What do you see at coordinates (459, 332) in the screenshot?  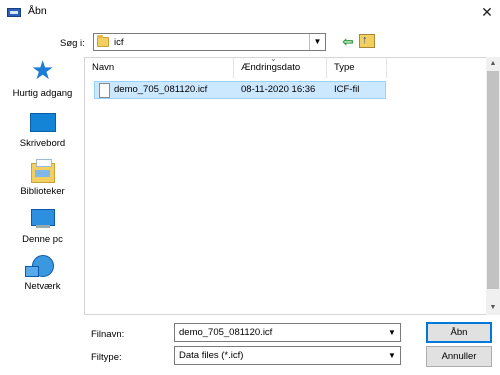 I see `open-button: Åbn` at bounding box center [459, 332].